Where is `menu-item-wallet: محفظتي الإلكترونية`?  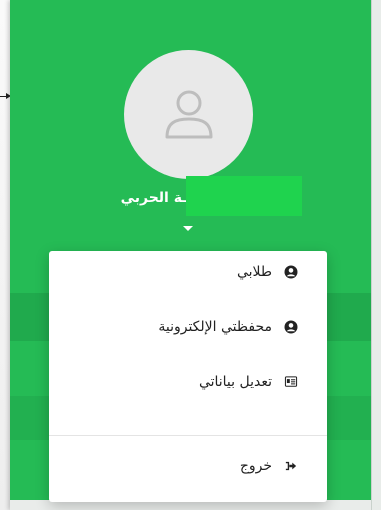 menu-item-wallet: محفظتي الإلكترونية is located at coordinates (149, 327).